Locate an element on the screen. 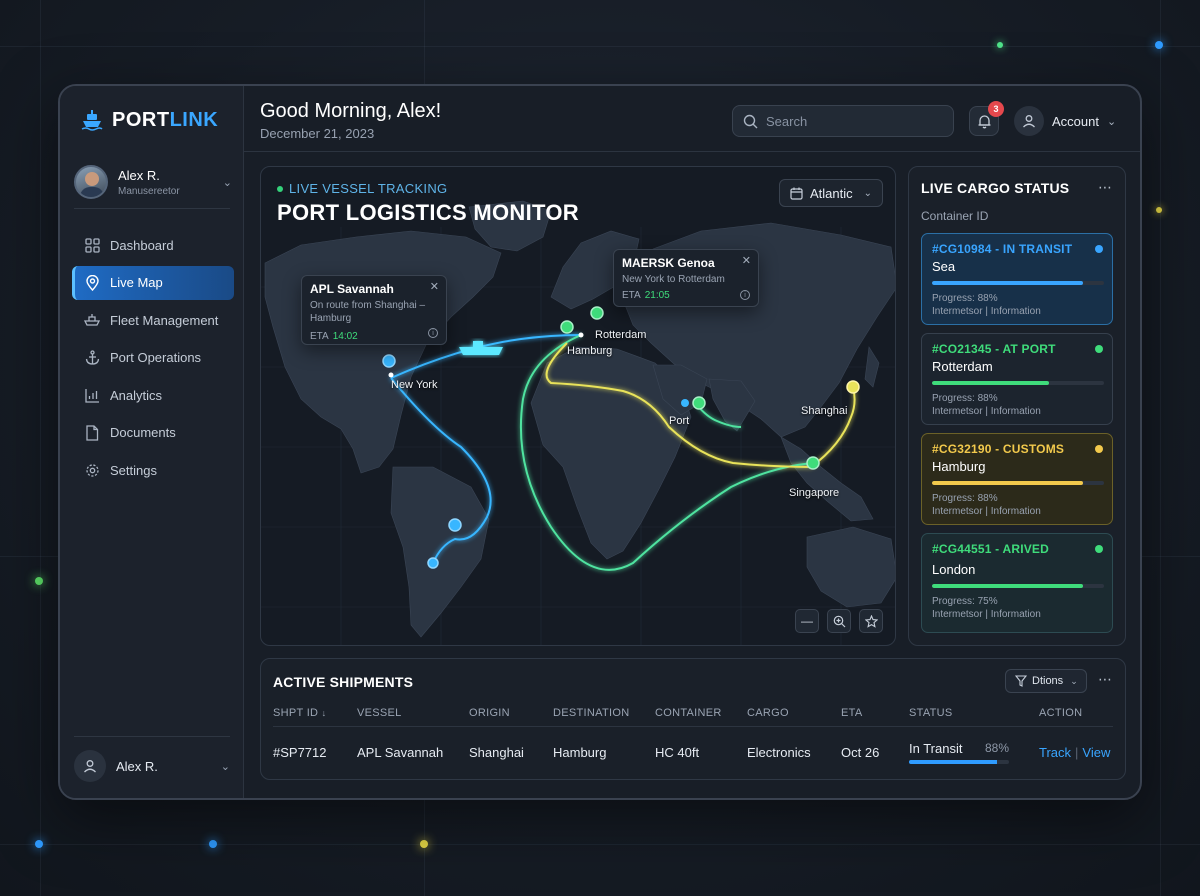 This screenshot has height=896, width=1200. sidebar-item-port-operations: Port Operations is located at coordinates (153, 358).